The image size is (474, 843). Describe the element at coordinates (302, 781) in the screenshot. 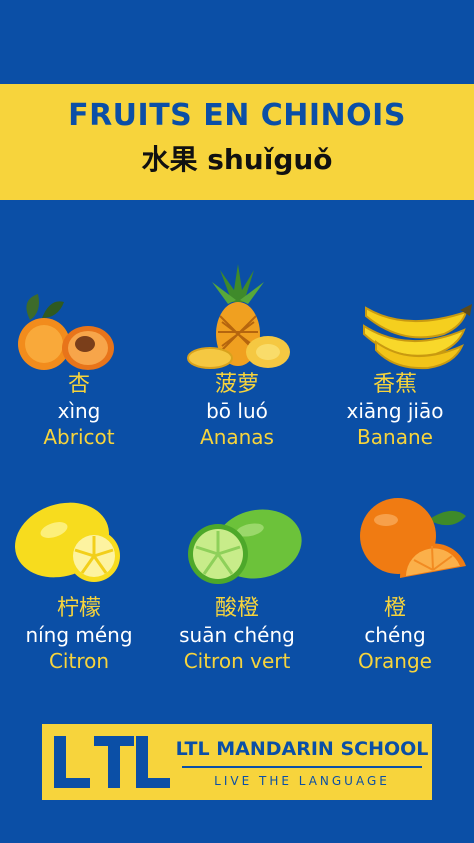

I see `school-tagline: LIVE THE LANGUAGE` at that location.